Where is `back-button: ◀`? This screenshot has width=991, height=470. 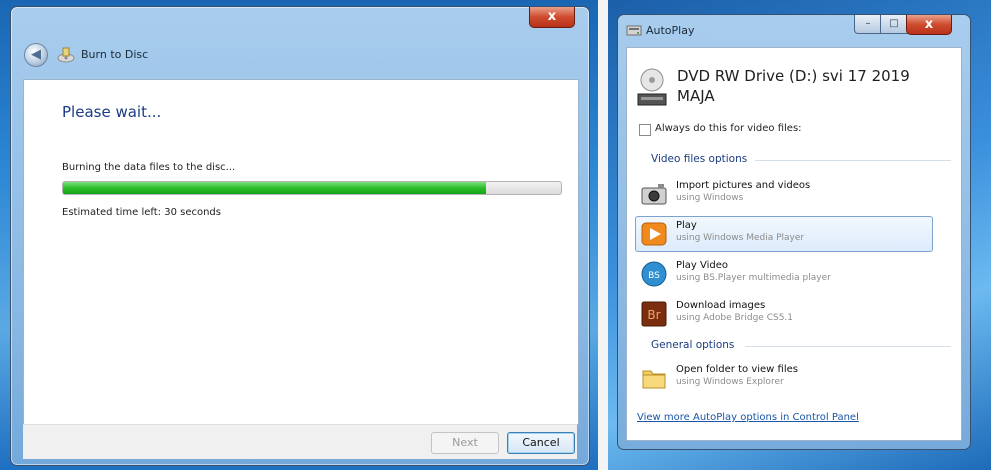
back-button: ◀ is located at coordinates (36, 55).